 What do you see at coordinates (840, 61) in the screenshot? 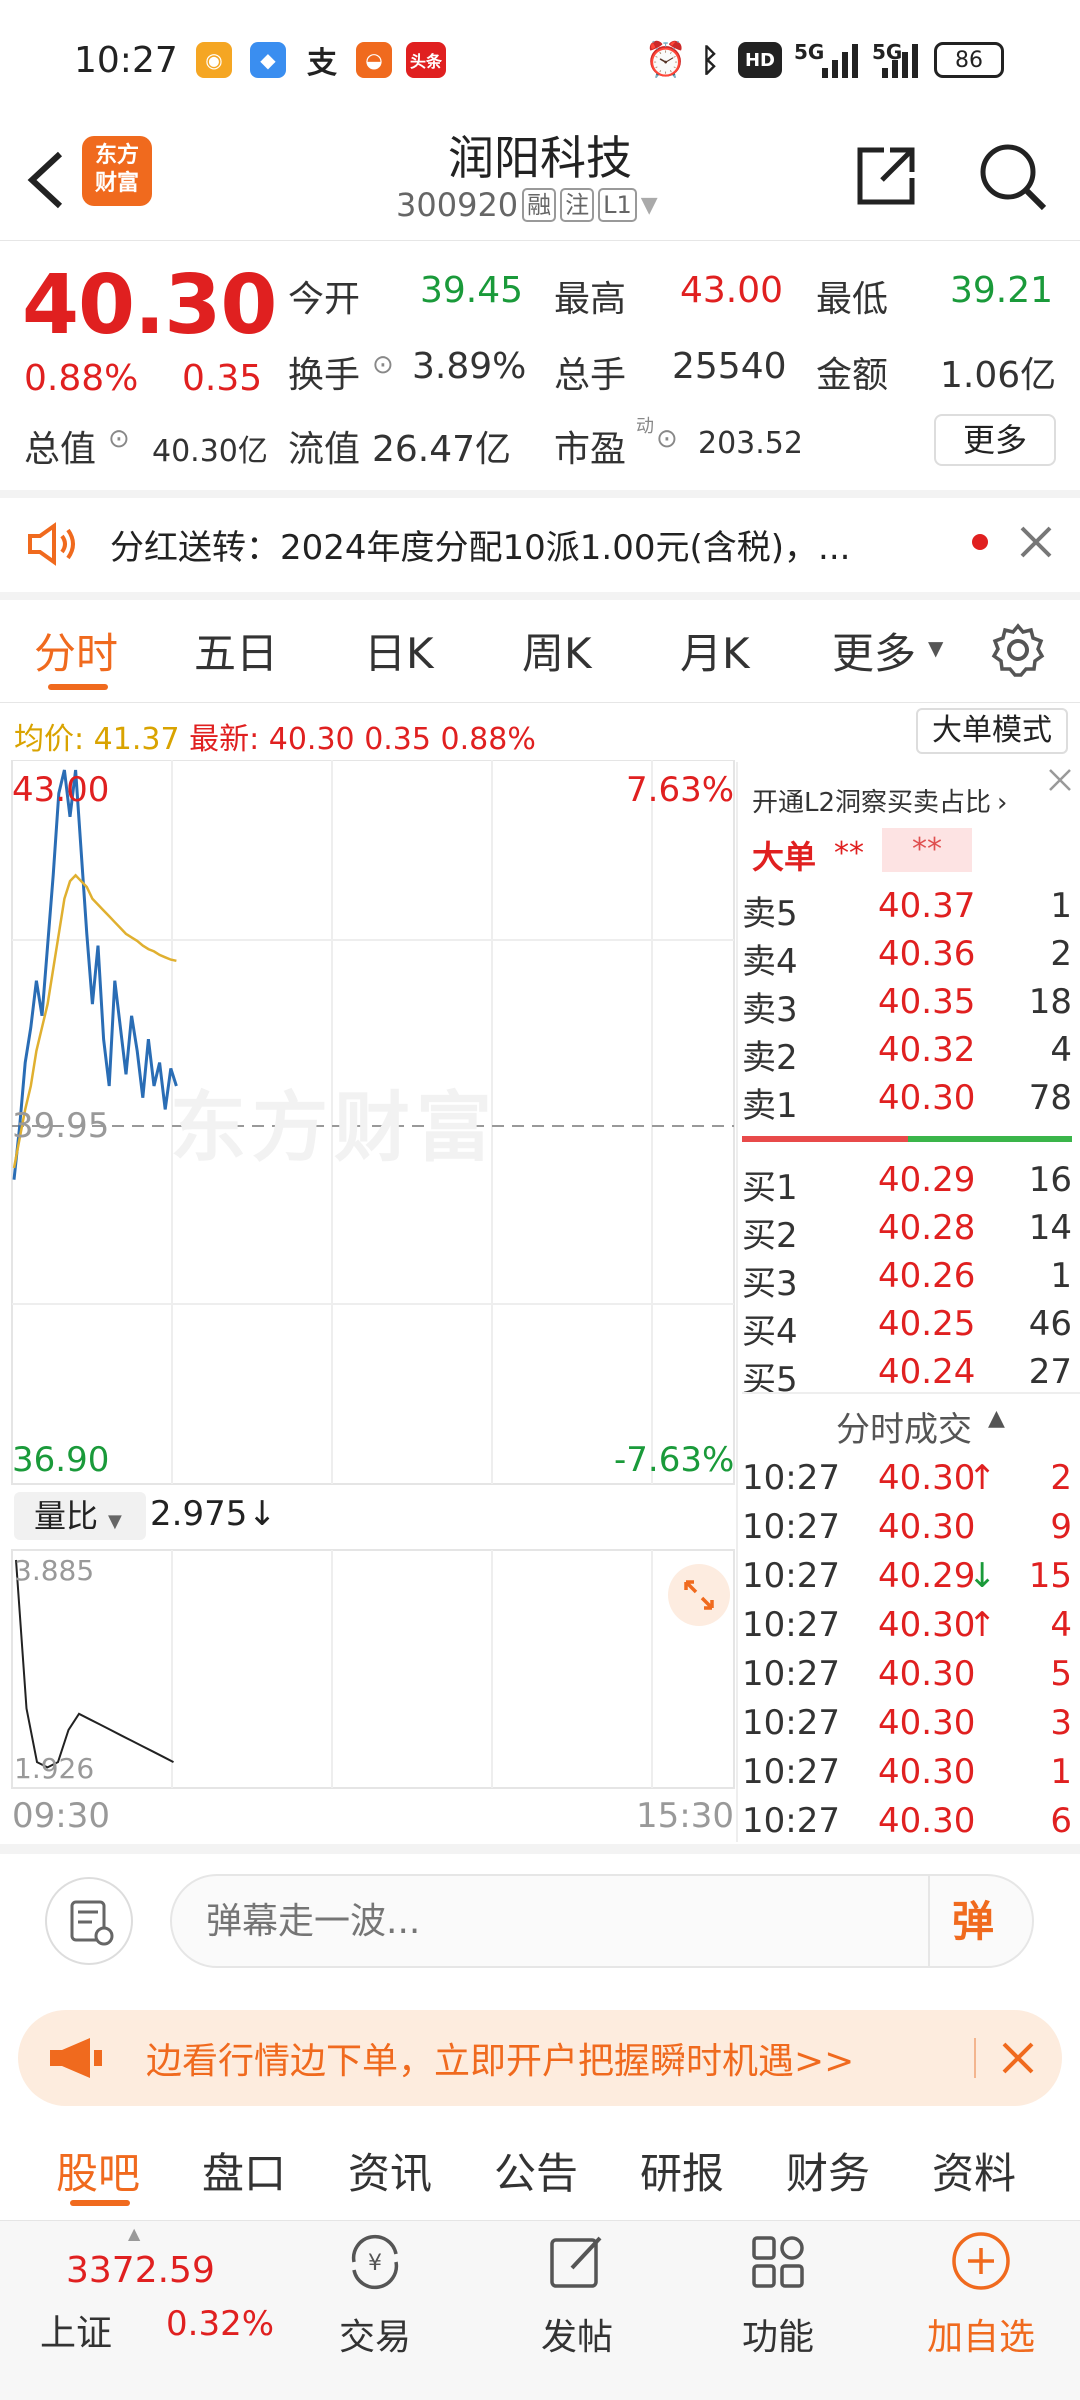
I see `signal-bars-icon` at bounding box center [840, 61].